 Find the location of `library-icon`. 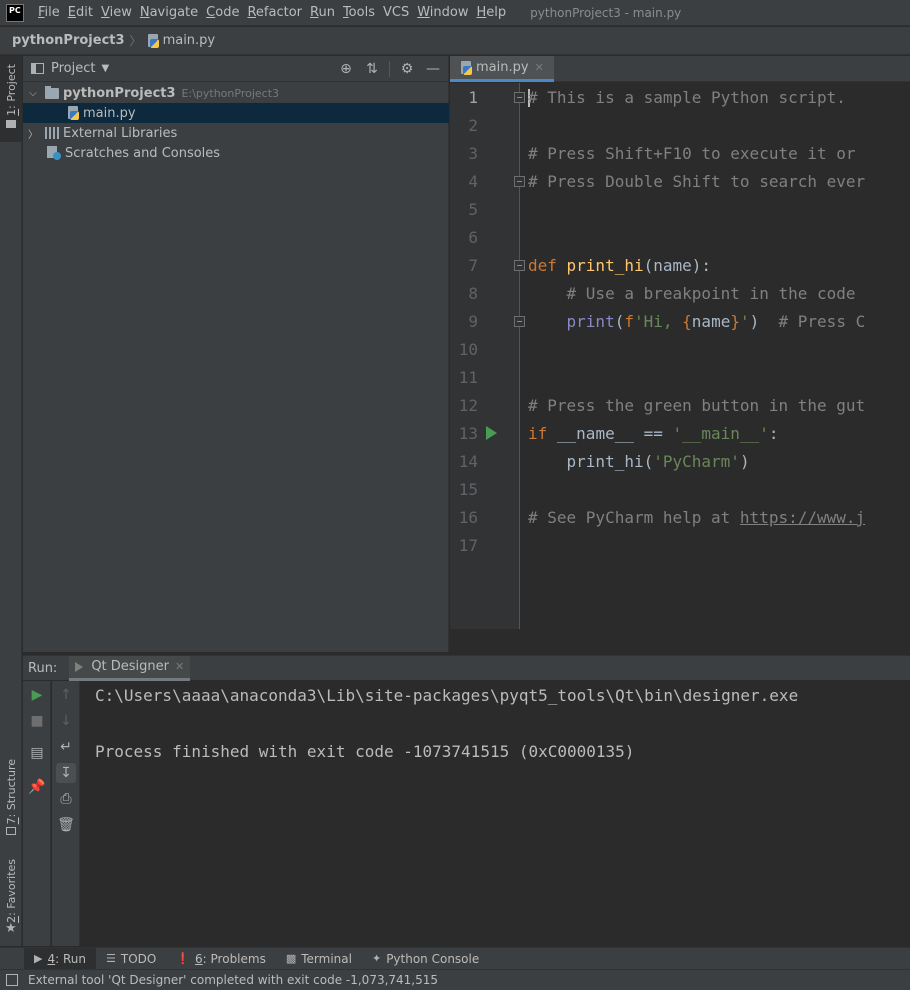

library-icon is located at coordinates (52, 133).